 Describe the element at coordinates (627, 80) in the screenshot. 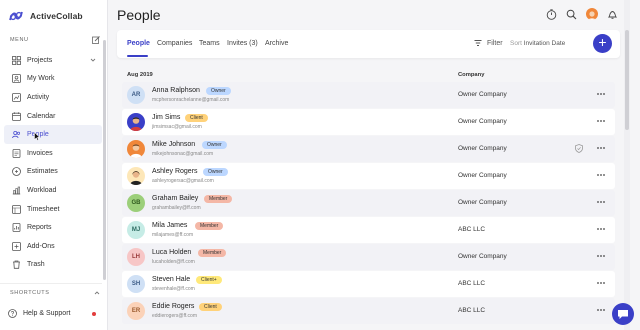

I see `main-scrollbar` at that location.